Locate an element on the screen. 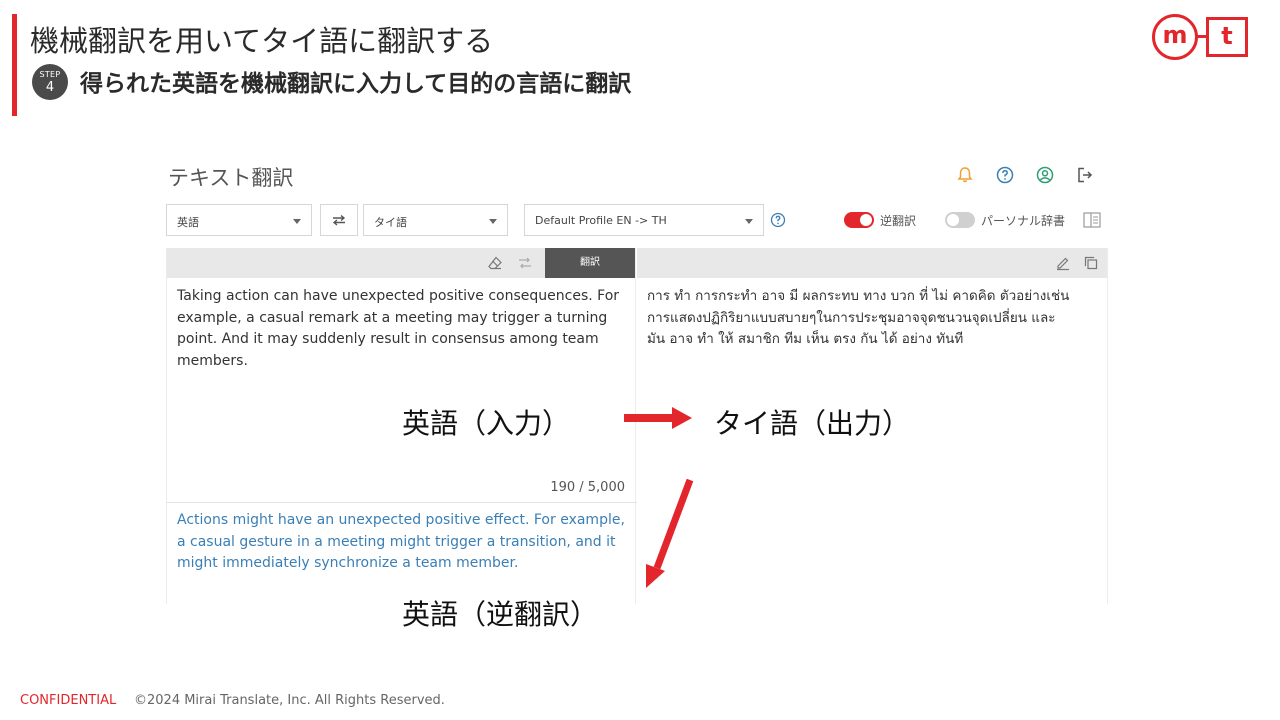 This screenshot has height=720, width=1280. back-translation-divider is located at coordinates (402, 502).